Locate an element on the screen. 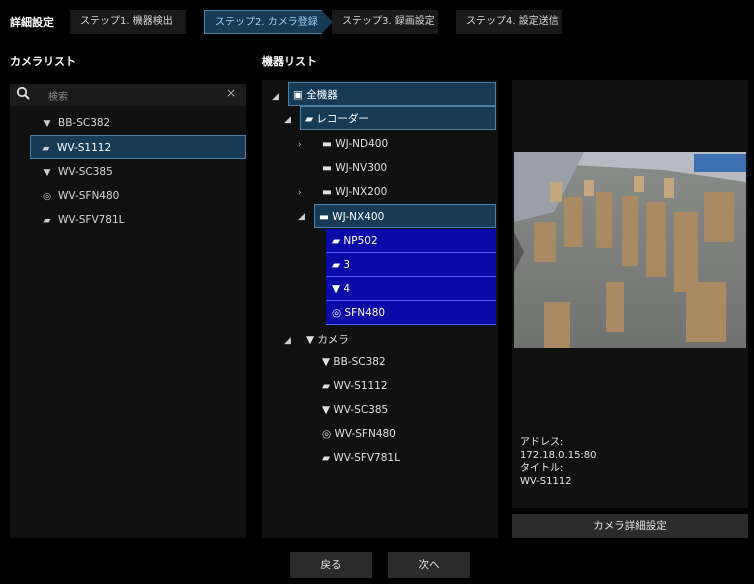 This screenshot has width=754, height=584. page-title: 詳細設定 is located at coordinates (32, 22).